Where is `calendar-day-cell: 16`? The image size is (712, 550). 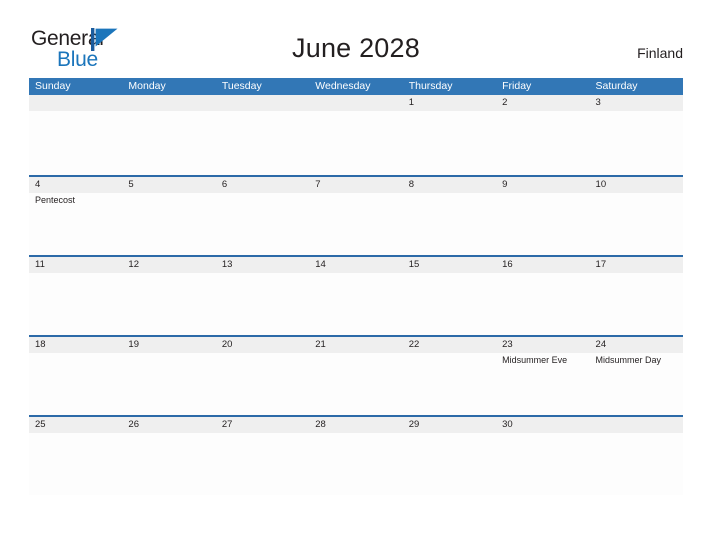
calendar-day-cell: 16 is located at coordinates (543, 296).